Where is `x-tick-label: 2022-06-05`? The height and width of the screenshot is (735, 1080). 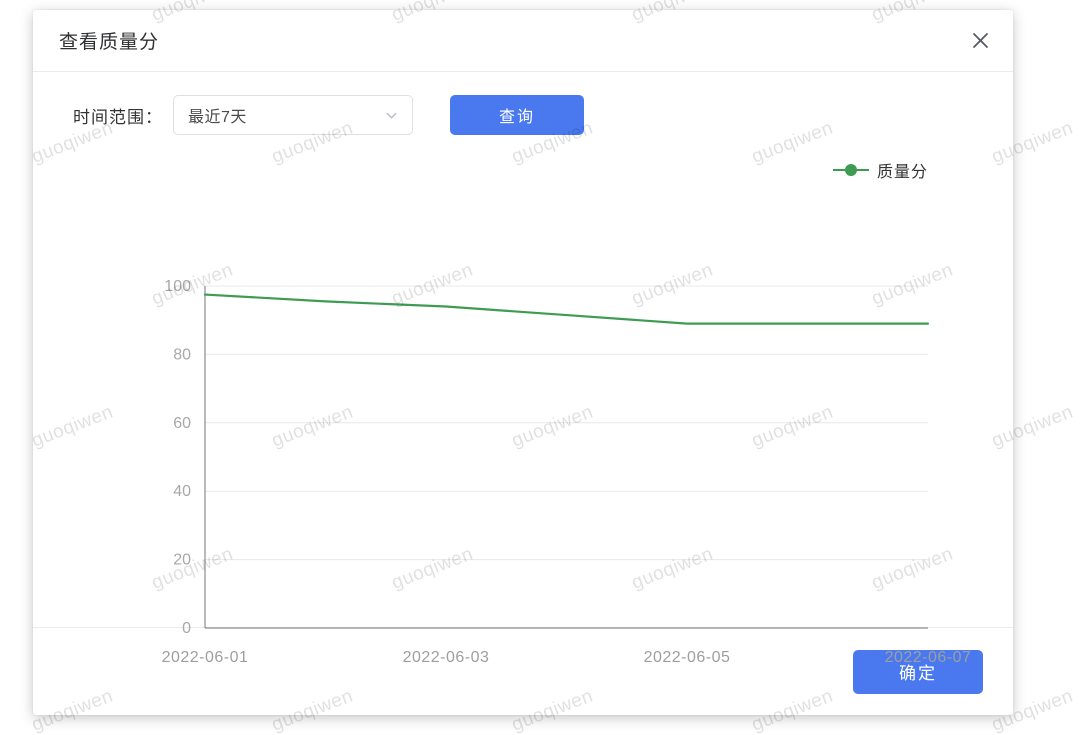 x-tick-label: 2022-06-05 is located at coordinates (687, 657).